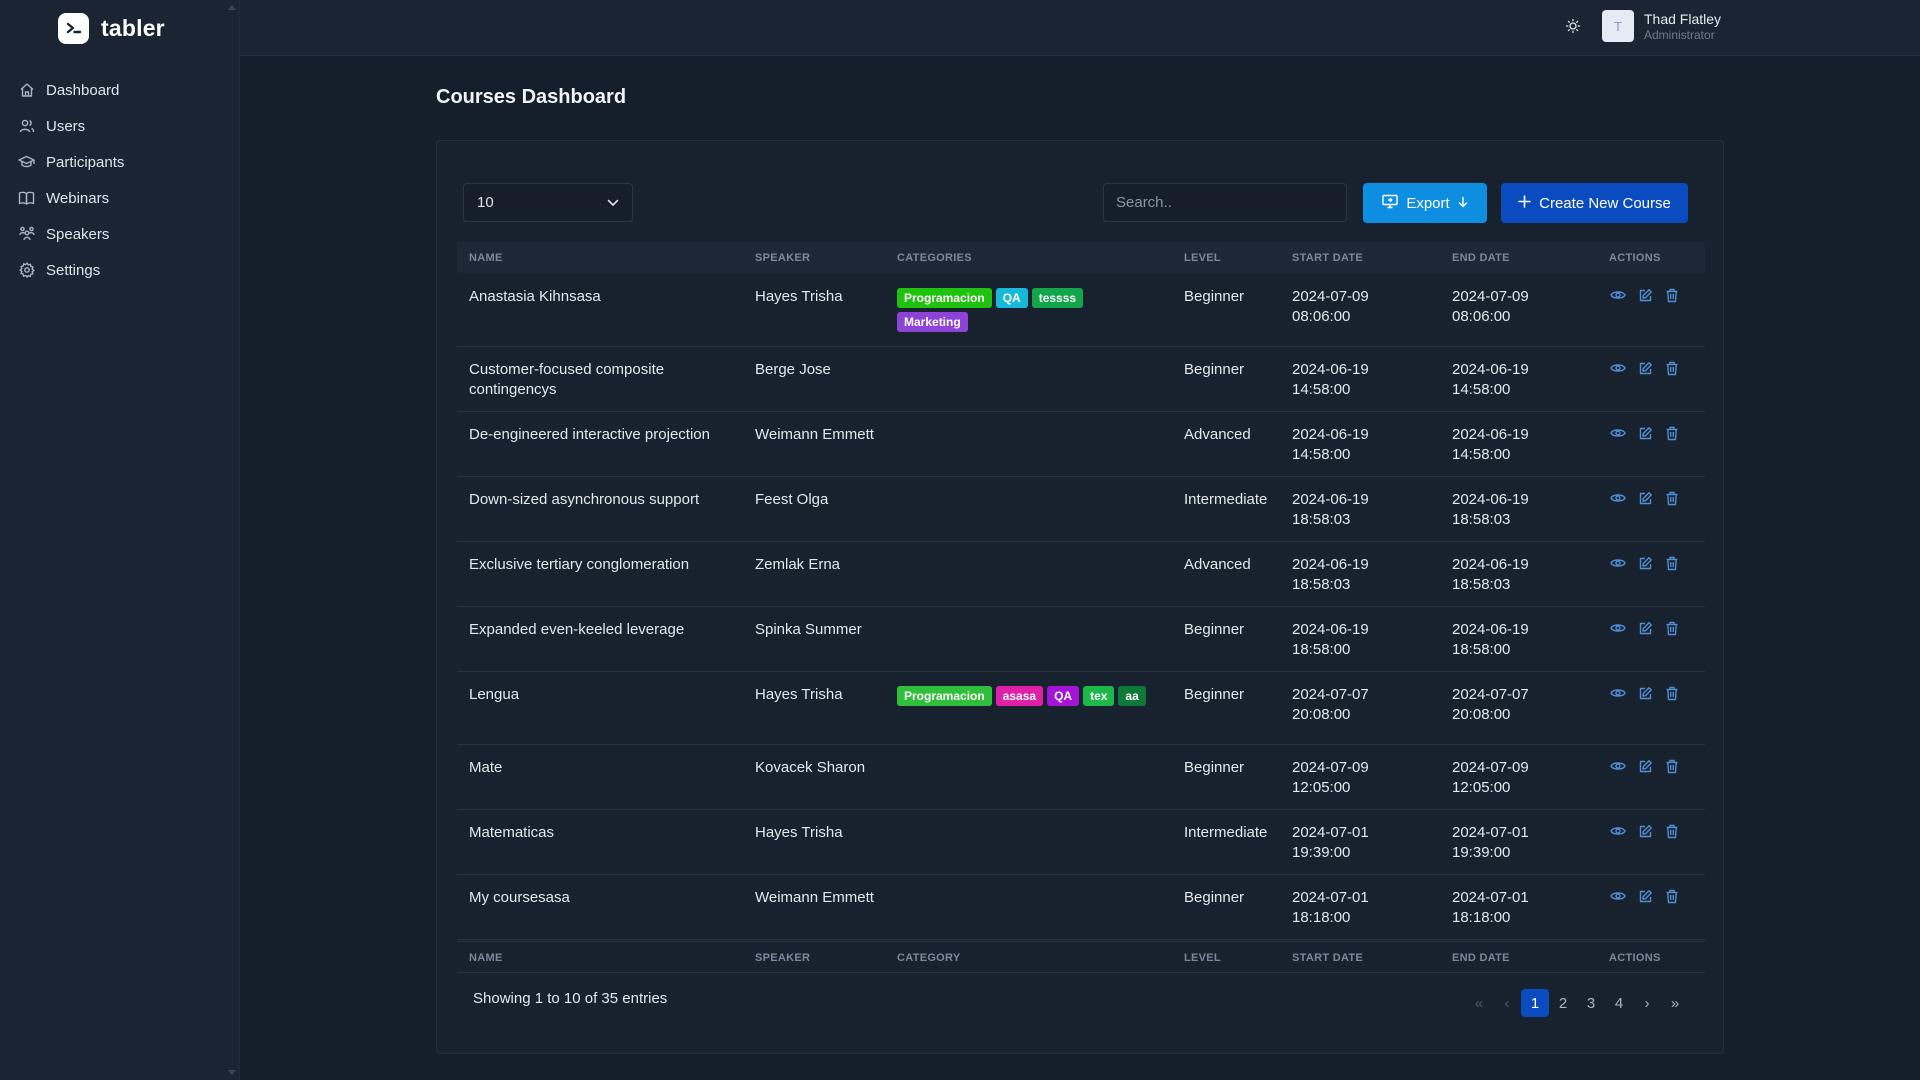 This screenshot has height=1080, width=1920. Describe the element at coordinates (494, 694) in the screenshot. I see `course-name: Lengua` at that location.